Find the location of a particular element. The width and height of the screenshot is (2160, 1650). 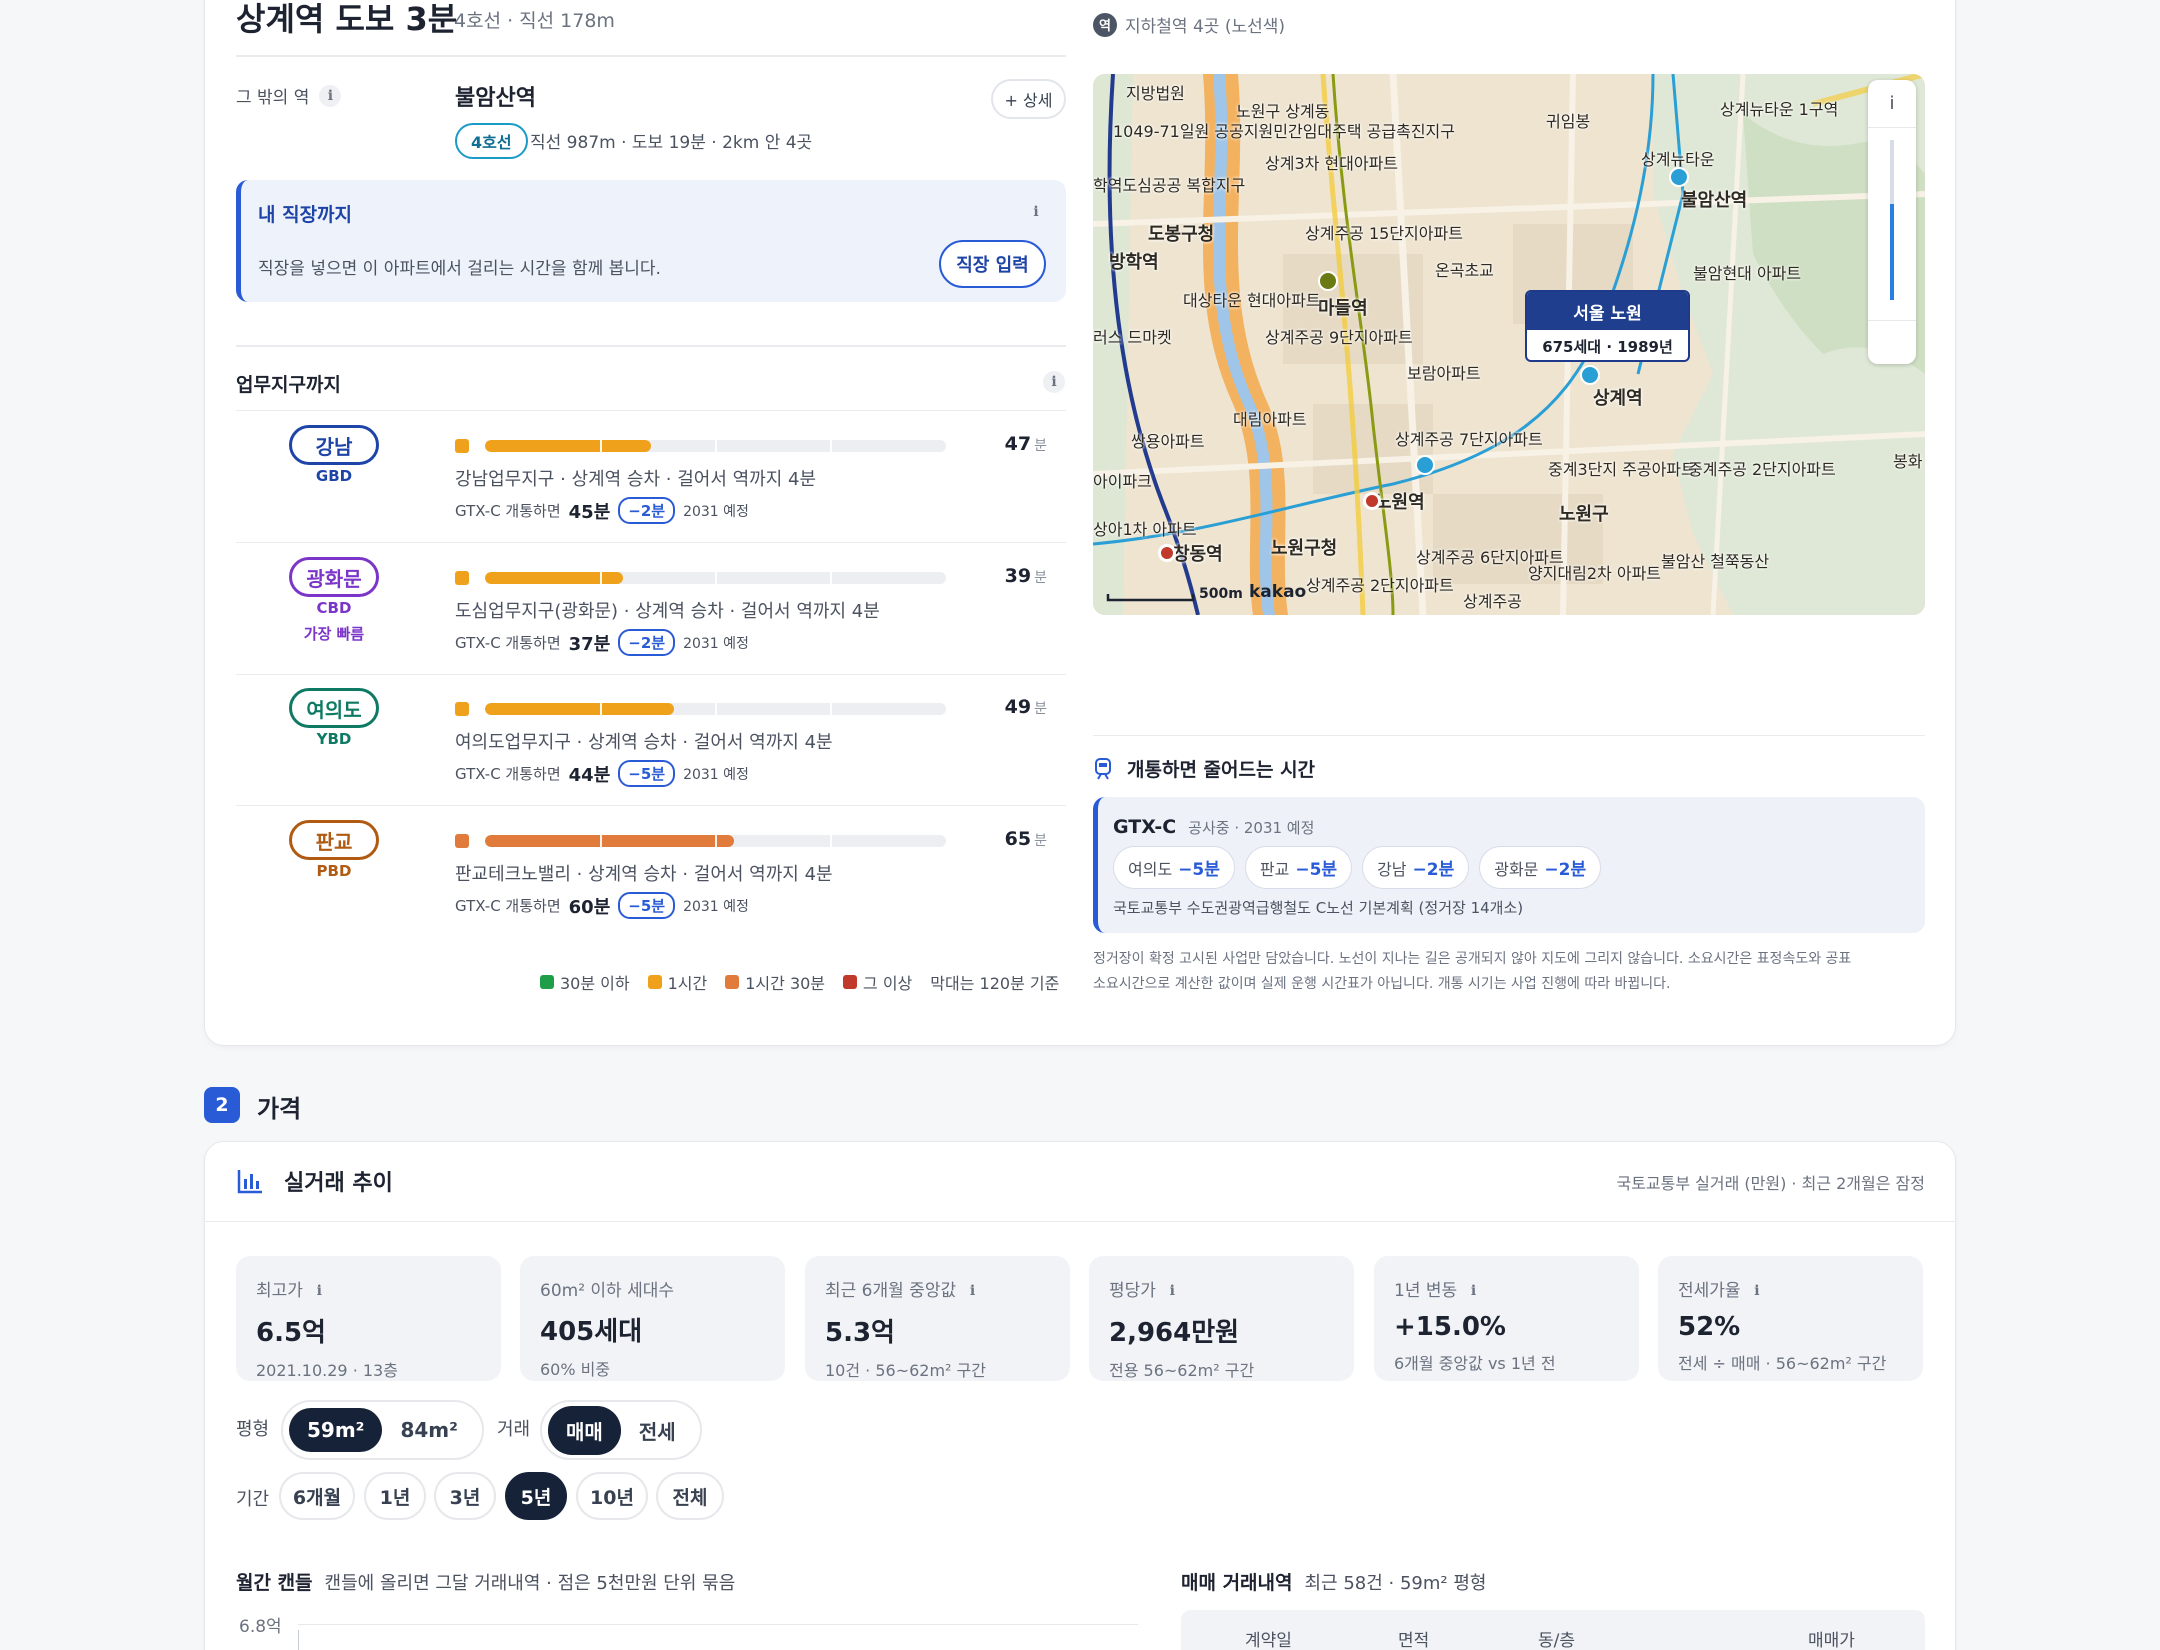

map-label: 온곡초교 is located at coordinates (1464, 270).